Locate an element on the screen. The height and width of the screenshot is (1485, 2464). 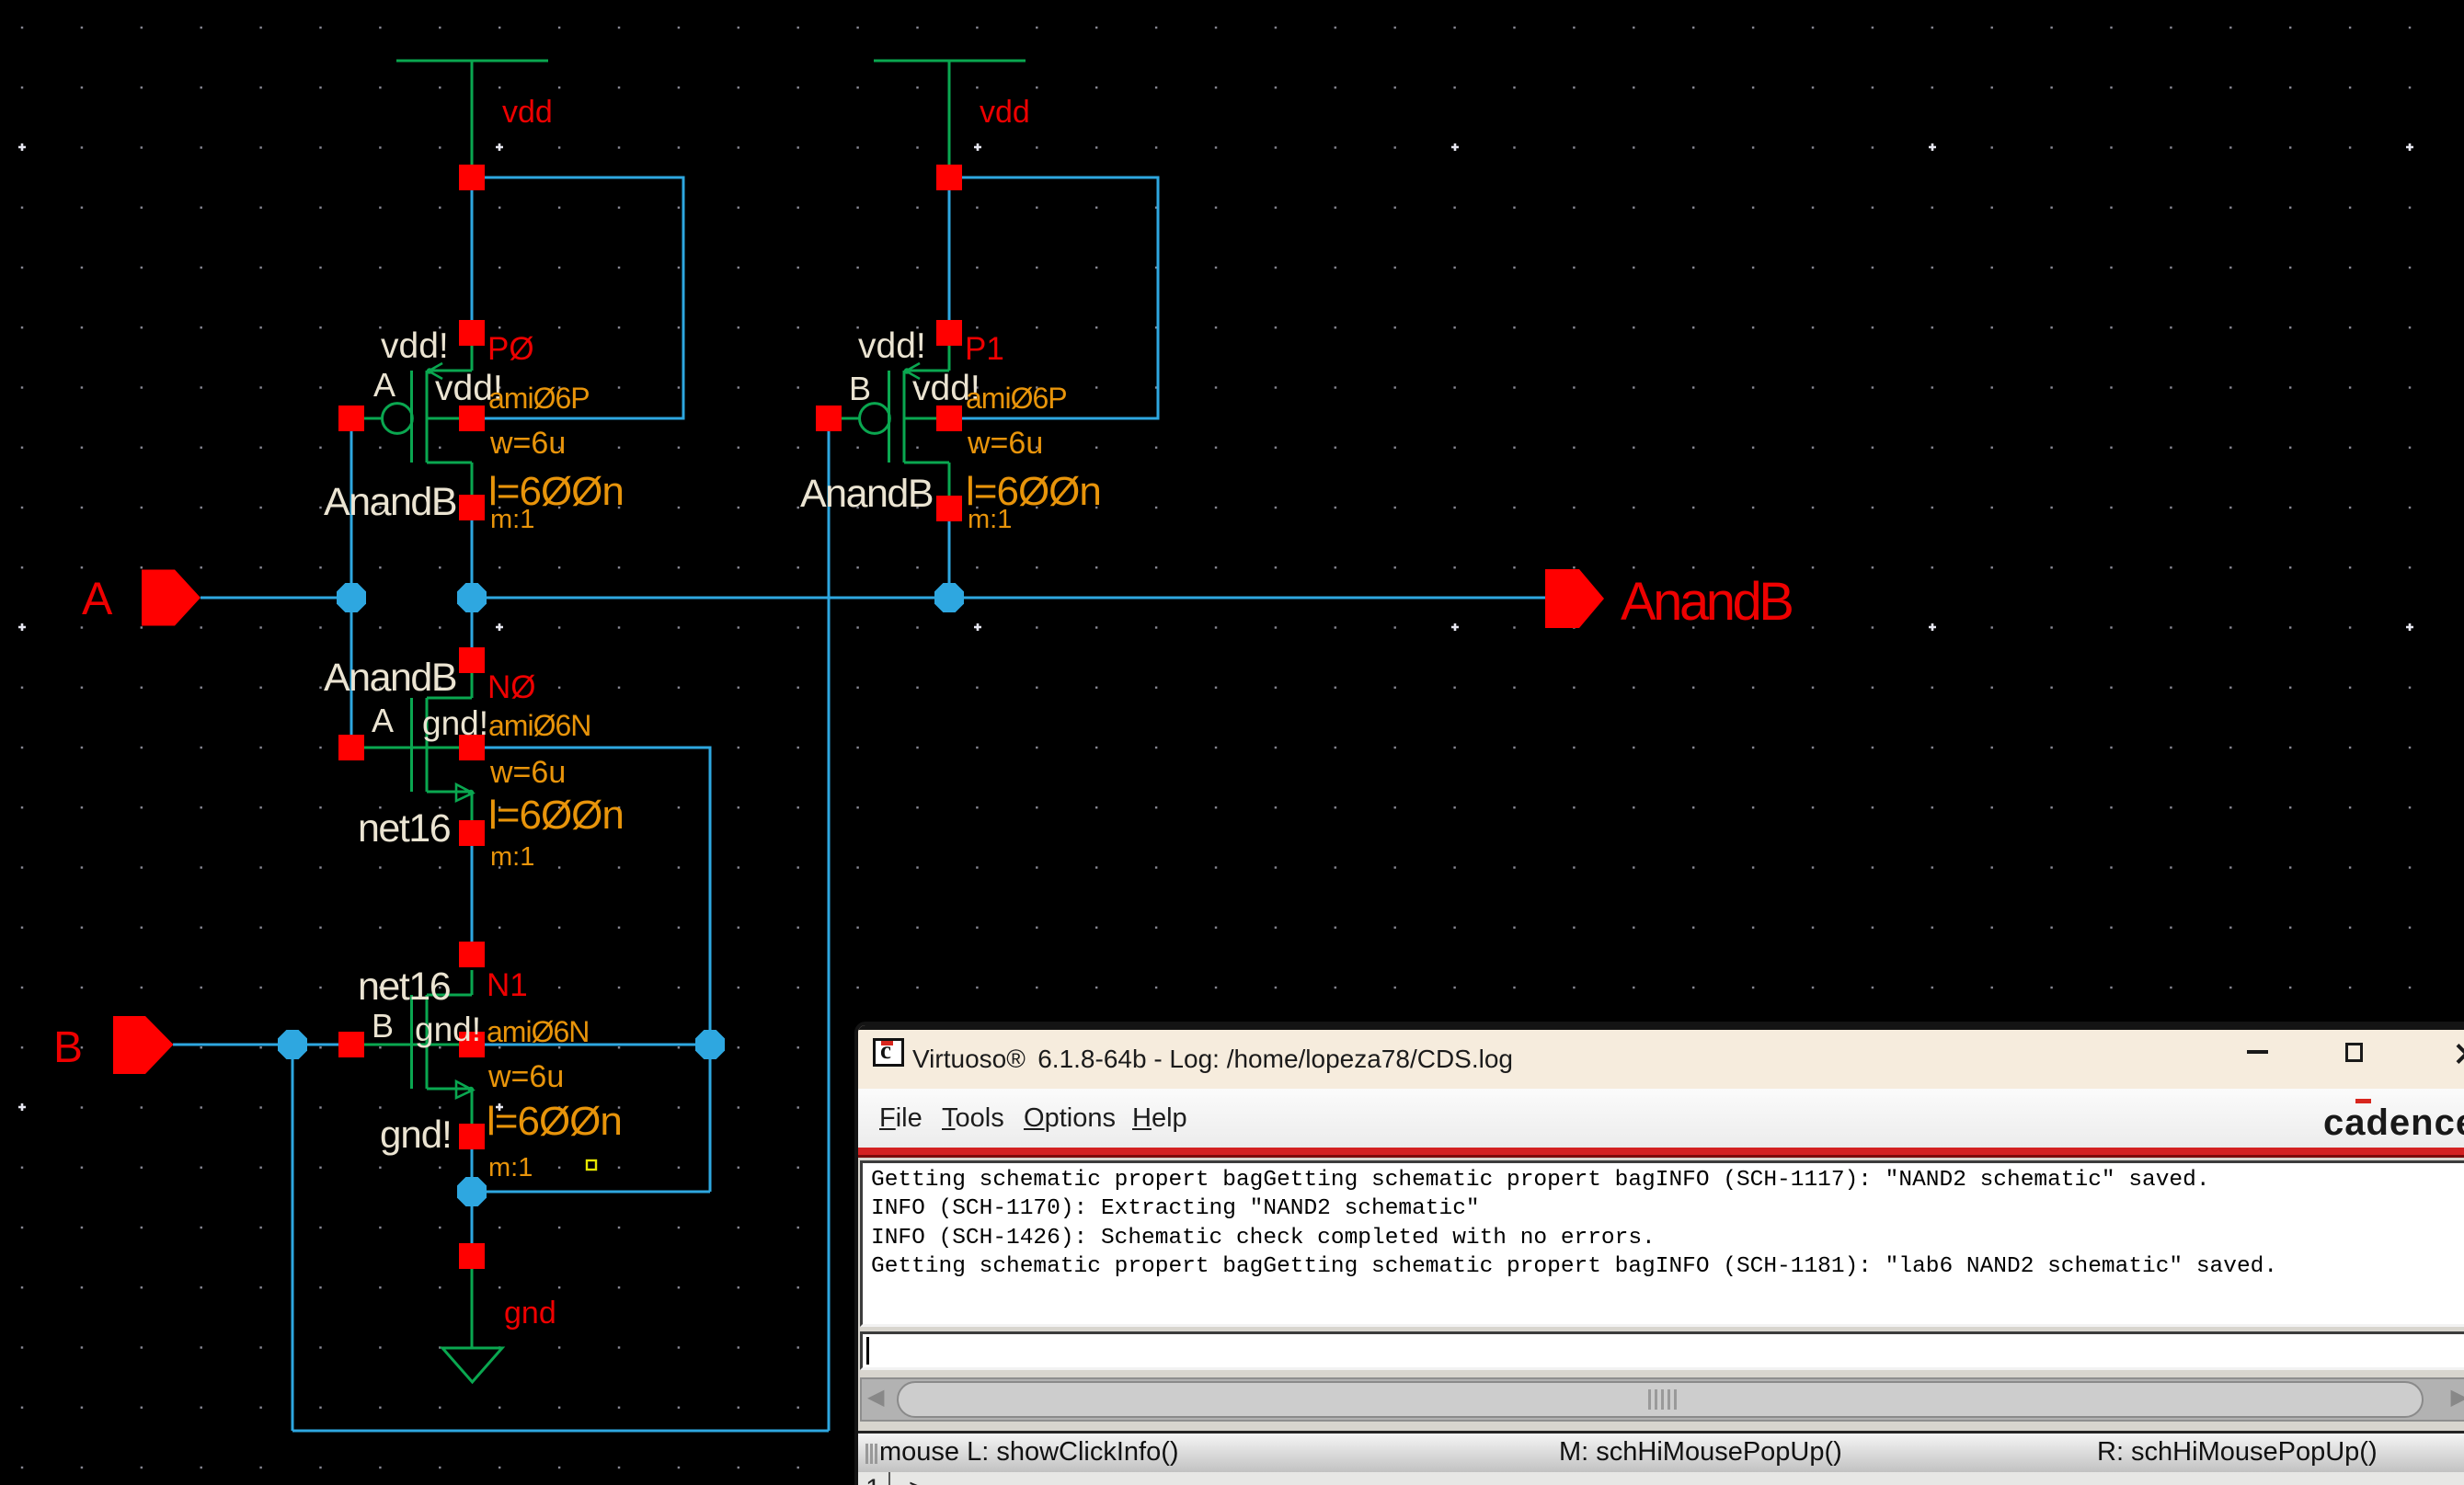
svg-text: N1 is located at coordinates (507, 985).